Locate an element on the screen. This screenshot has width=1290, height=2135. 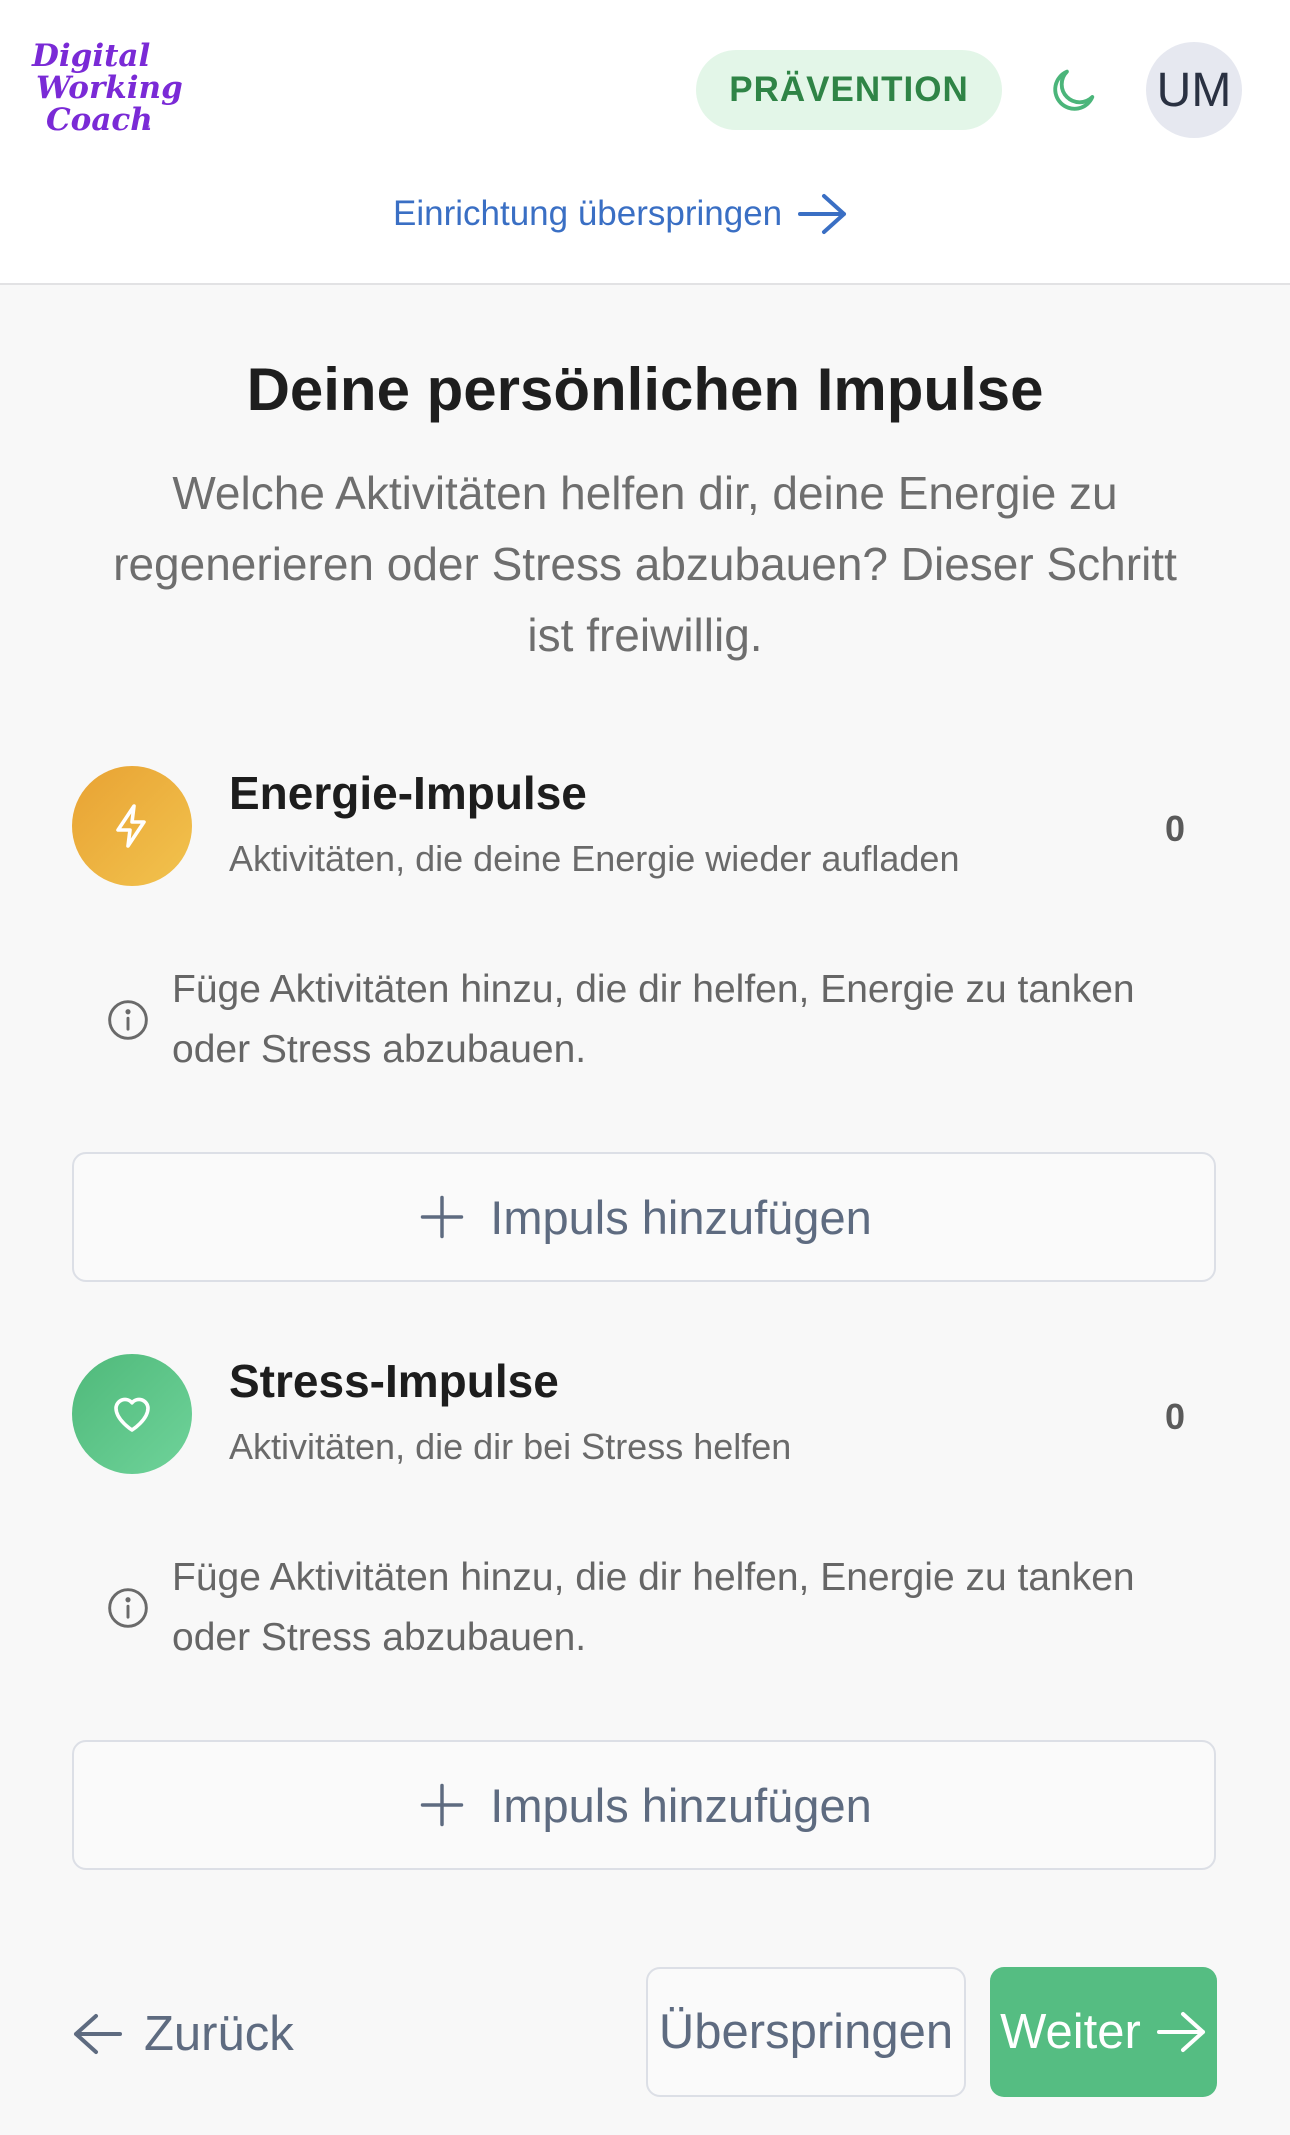
next-button: Weiter is located at coordinates (1103, 2032).